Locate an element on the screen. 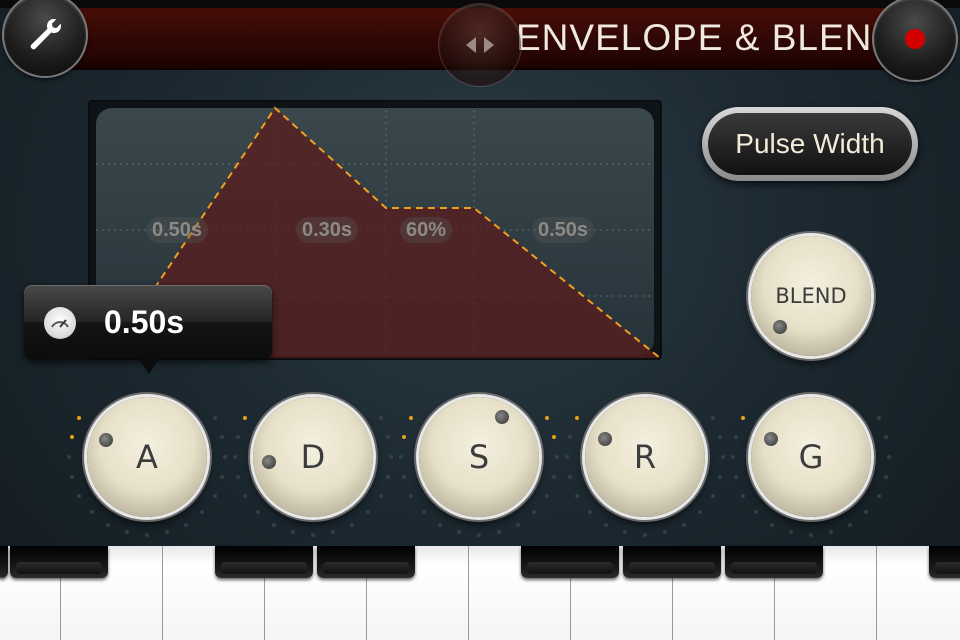  tooltip-pointer is located at coordinates (149, 366).